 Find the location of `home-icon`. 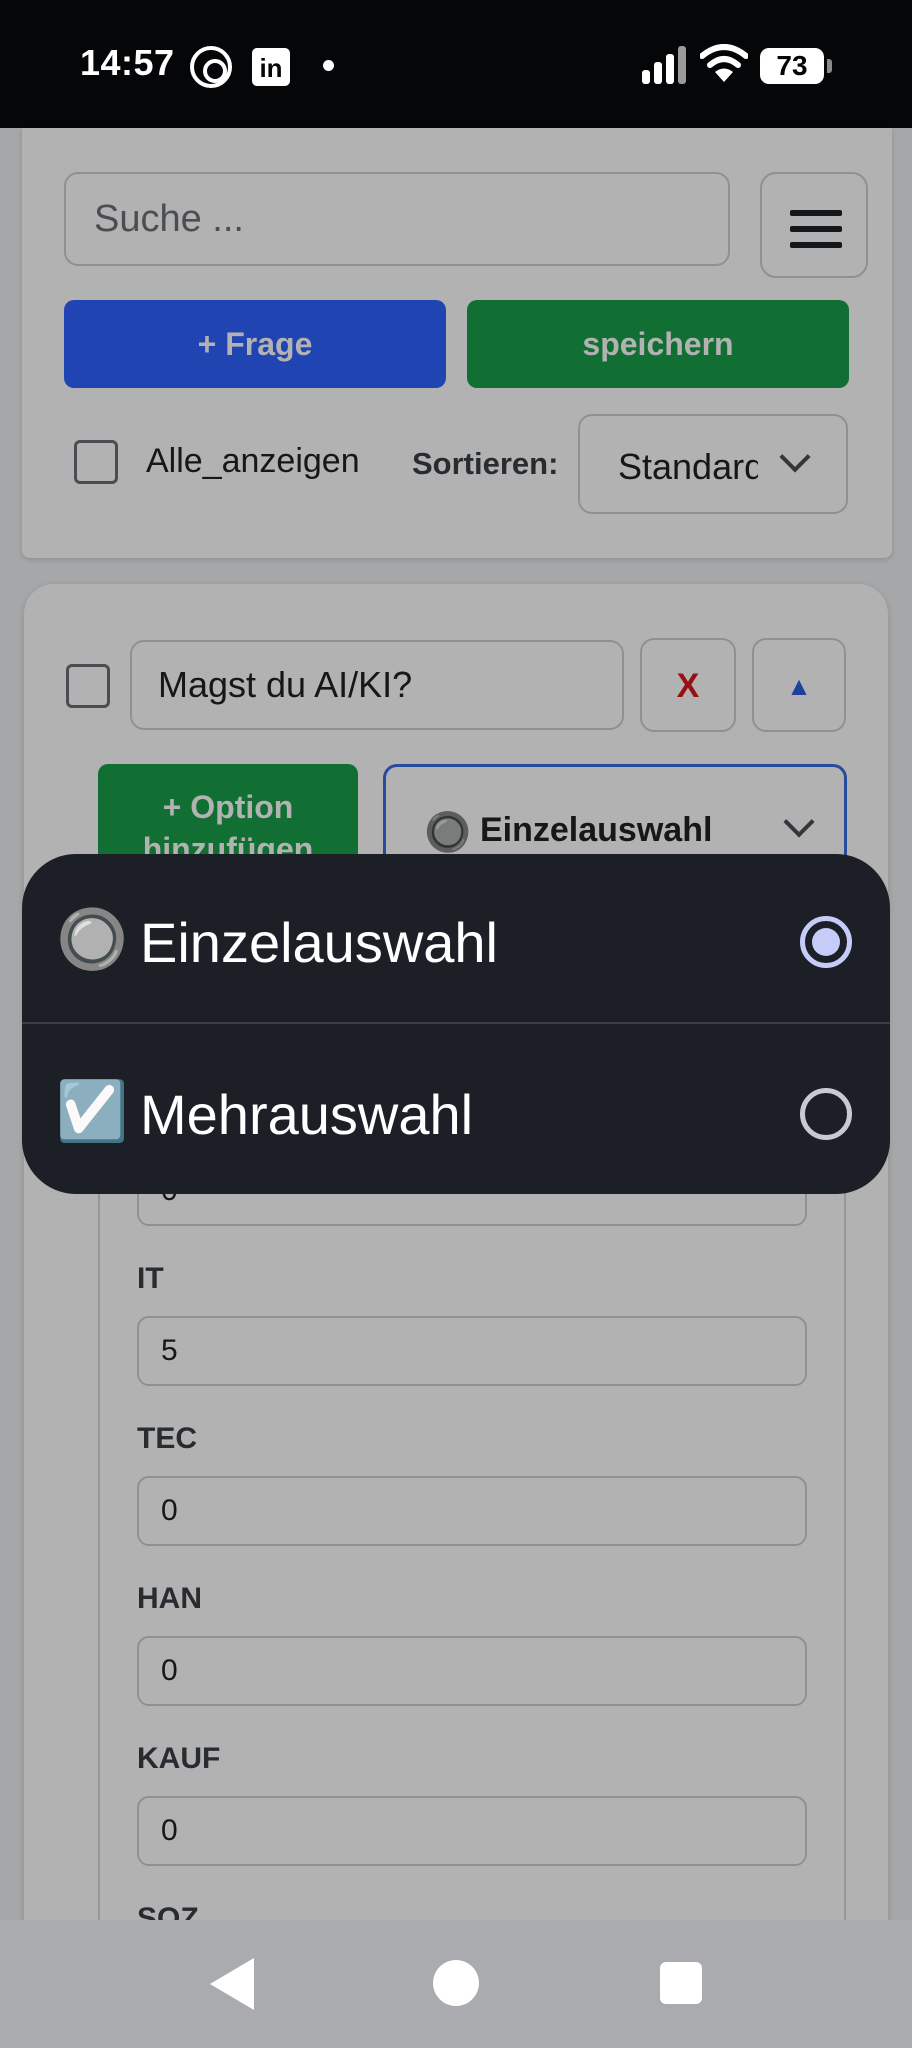

home-icon is located at coordinates (456, 1983).